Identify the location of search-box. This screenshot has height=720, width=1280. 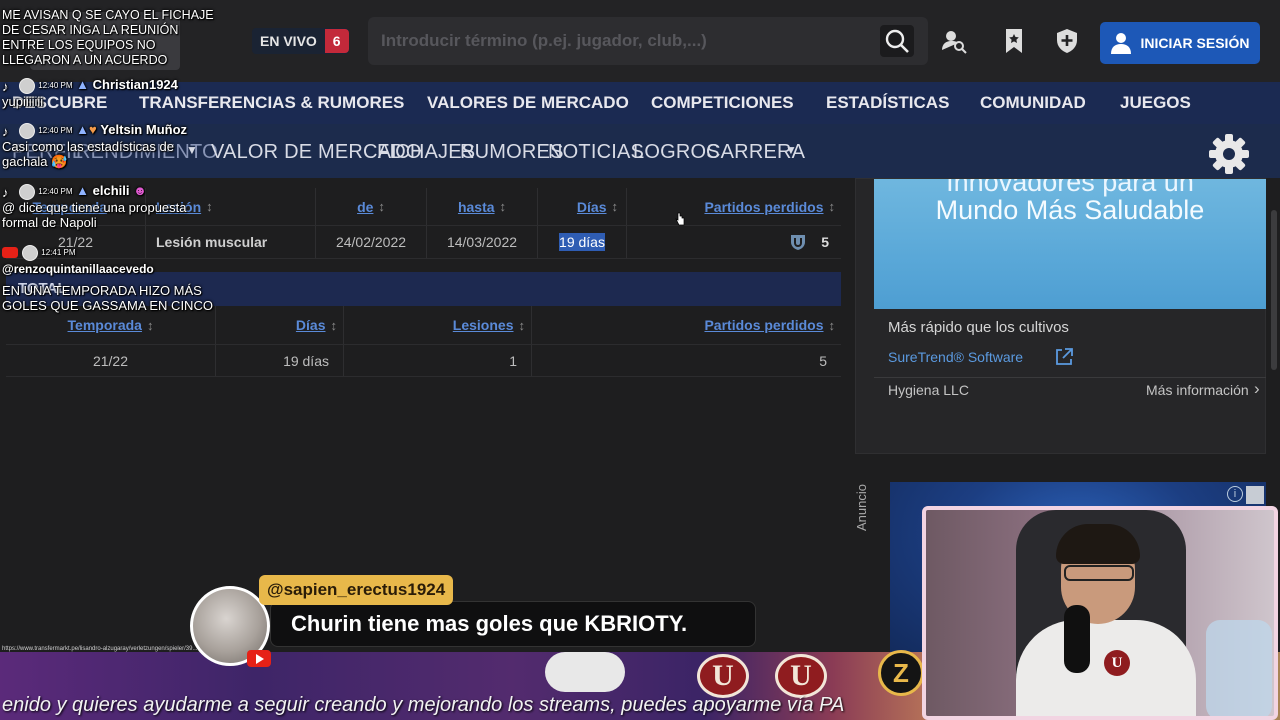
(648, 41).